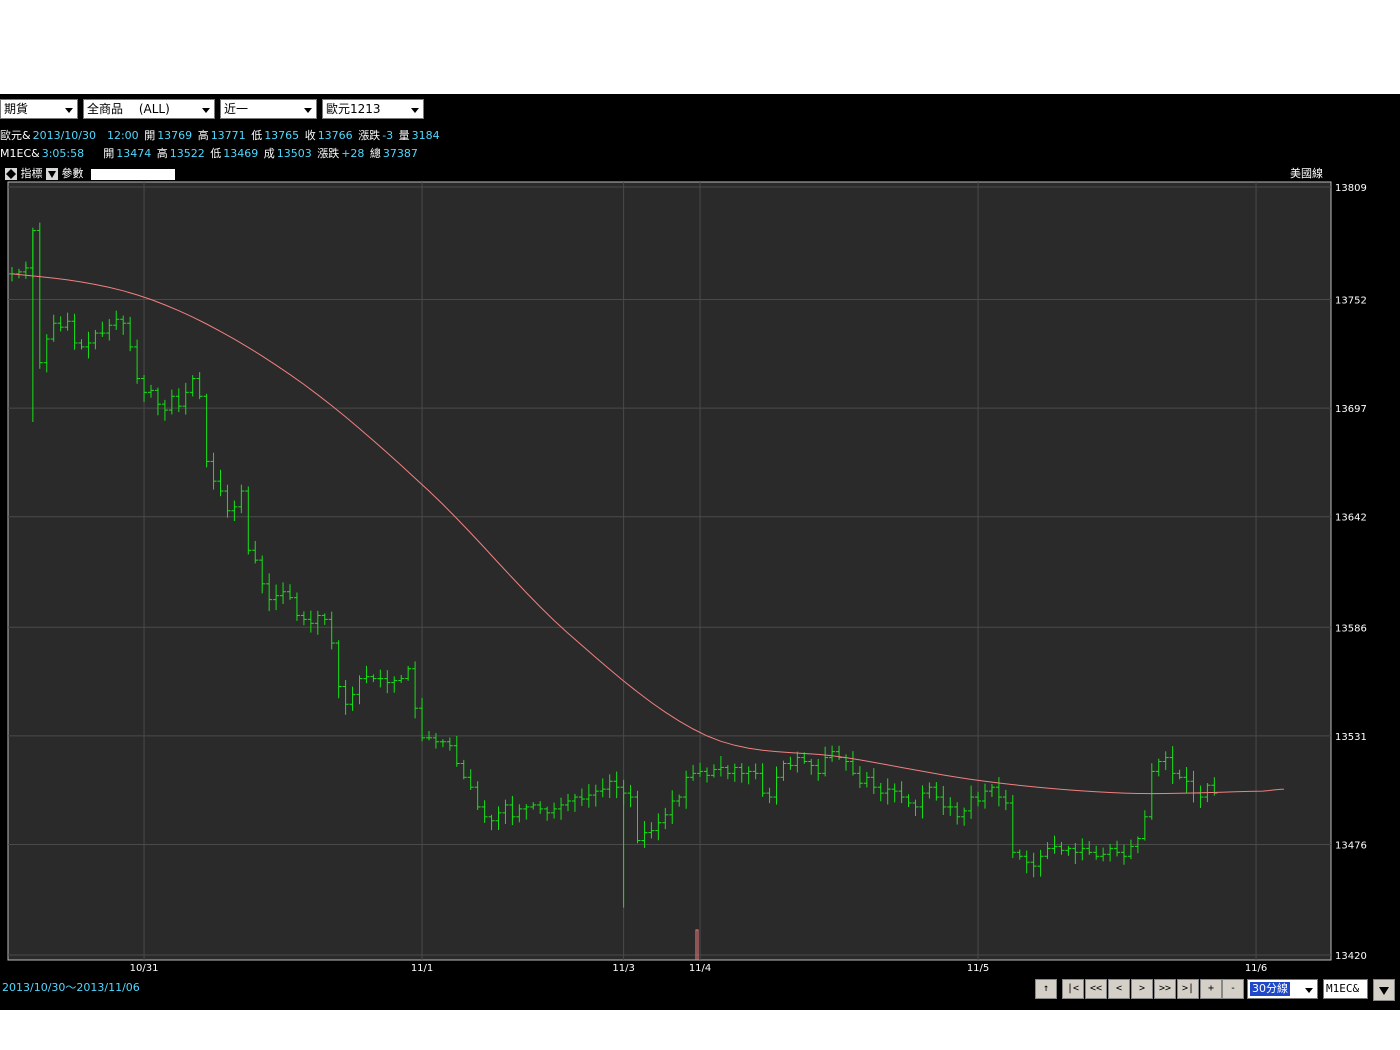  I want to click on y-tick-label: 13586, so click(1351, 628).